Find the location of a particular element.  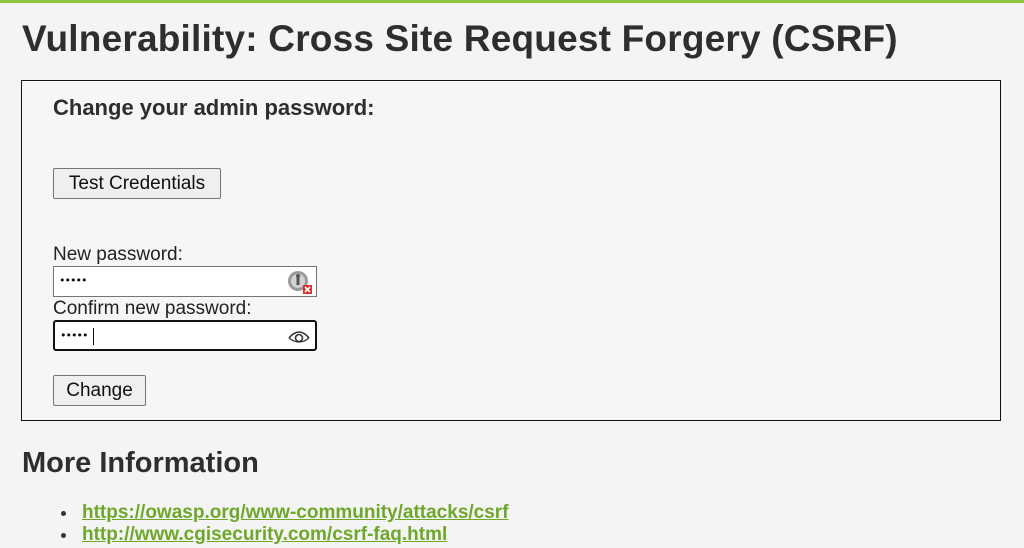

list-item: http://www.cgisecurity.com/csrf-faq.html is located at coordinates (254, 533).